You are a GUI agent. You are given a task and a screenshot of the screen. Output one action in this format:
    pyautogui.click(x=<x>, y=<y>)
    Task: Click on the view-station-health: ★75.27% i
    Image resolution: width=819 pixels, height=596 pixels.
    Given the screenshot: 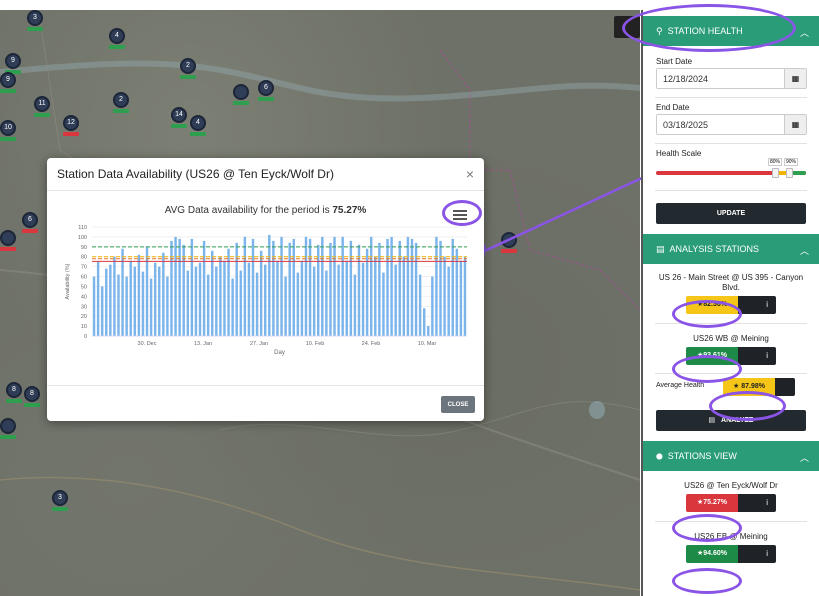 What is the action you would take?
    pyautogui.click(x=731, y=503)
    